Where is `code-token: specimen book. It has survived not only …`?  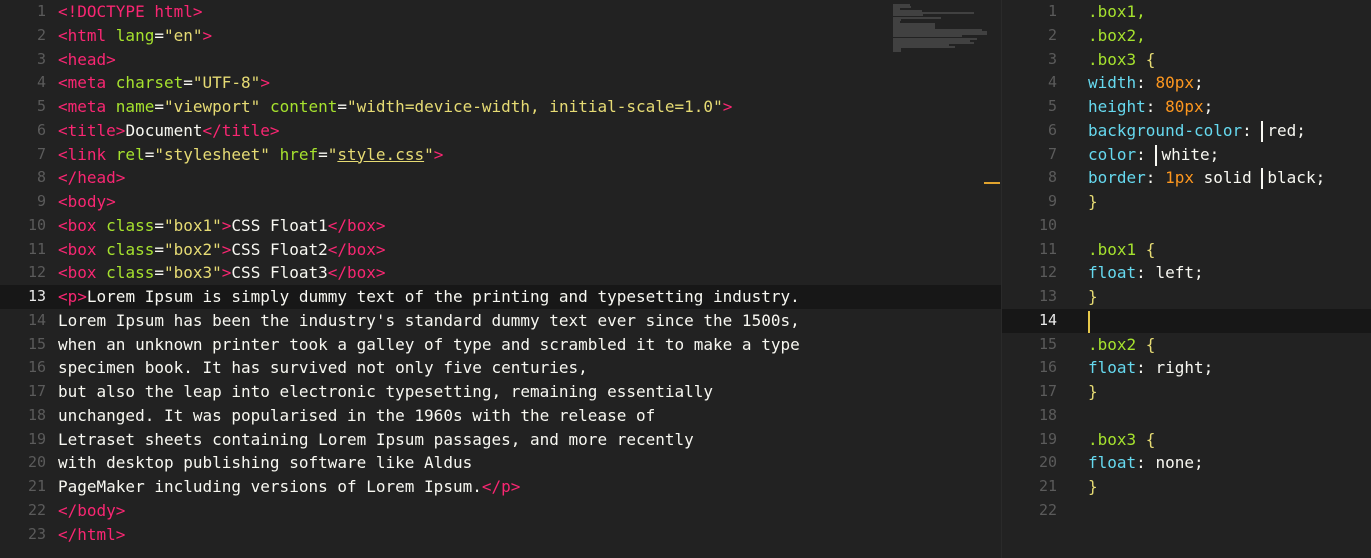 code-token: specimen book. It has survived not only … is located at coordinates (323, 368).